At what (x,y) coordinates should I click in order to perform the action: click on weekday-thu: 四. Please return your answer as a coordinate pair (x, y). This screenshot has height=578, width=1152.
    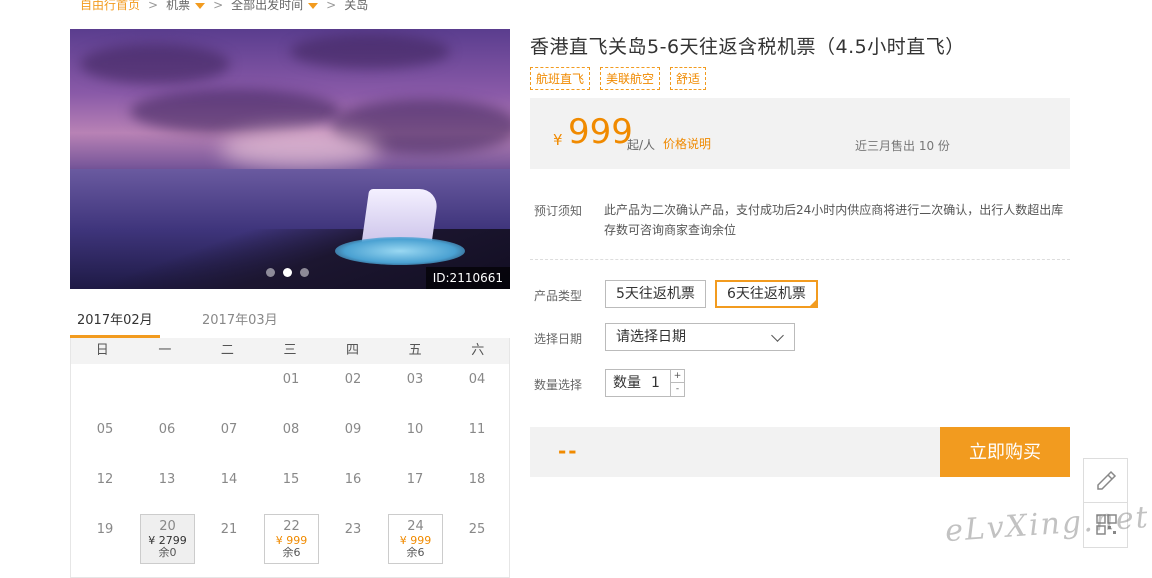
    Looking at the image, I should click on (353, 350).